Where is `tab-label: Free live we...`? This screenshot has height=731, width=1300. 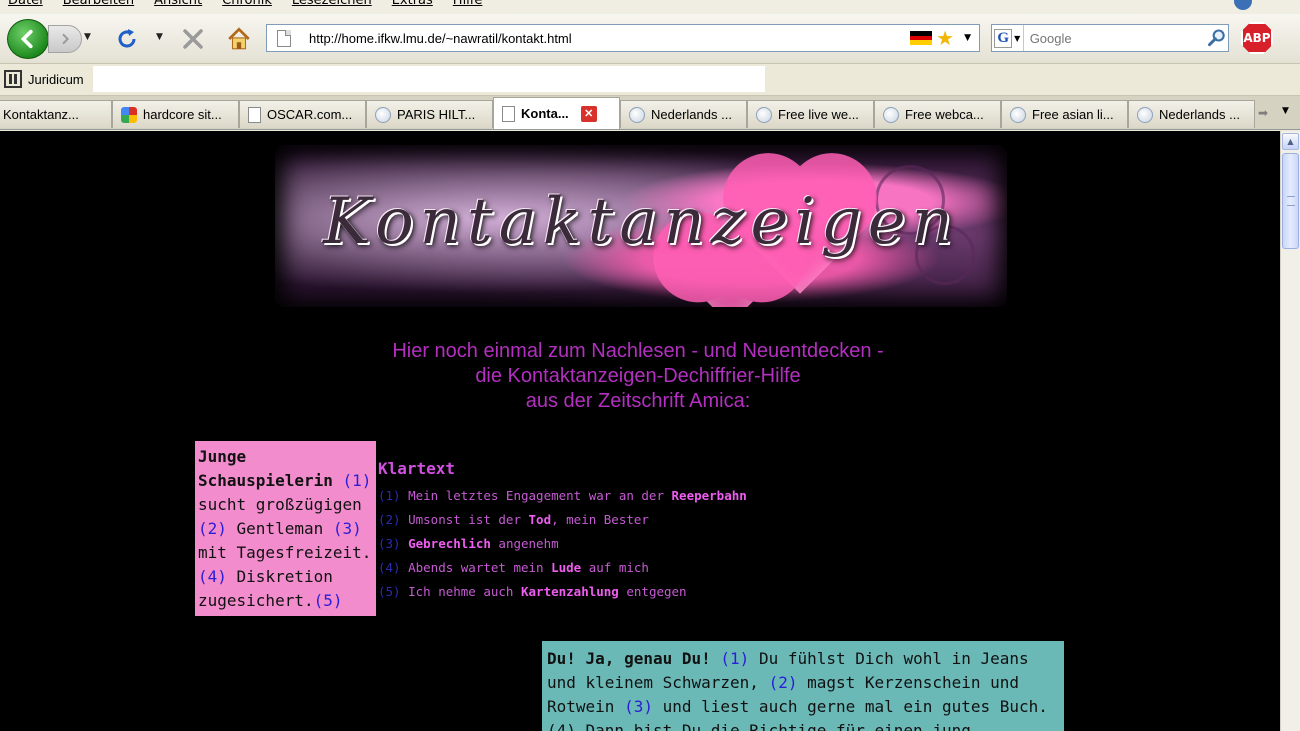
tab-label: Free live we... is located at coordinates (818, 114).